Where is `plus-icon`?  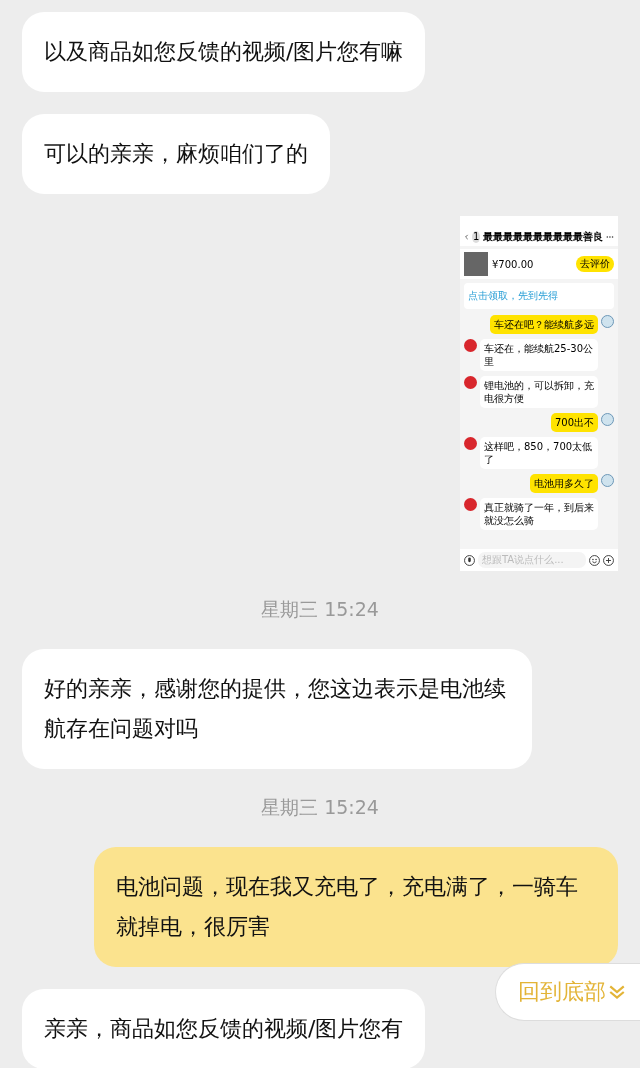
plus-icon is located at coordinates (608, 560).